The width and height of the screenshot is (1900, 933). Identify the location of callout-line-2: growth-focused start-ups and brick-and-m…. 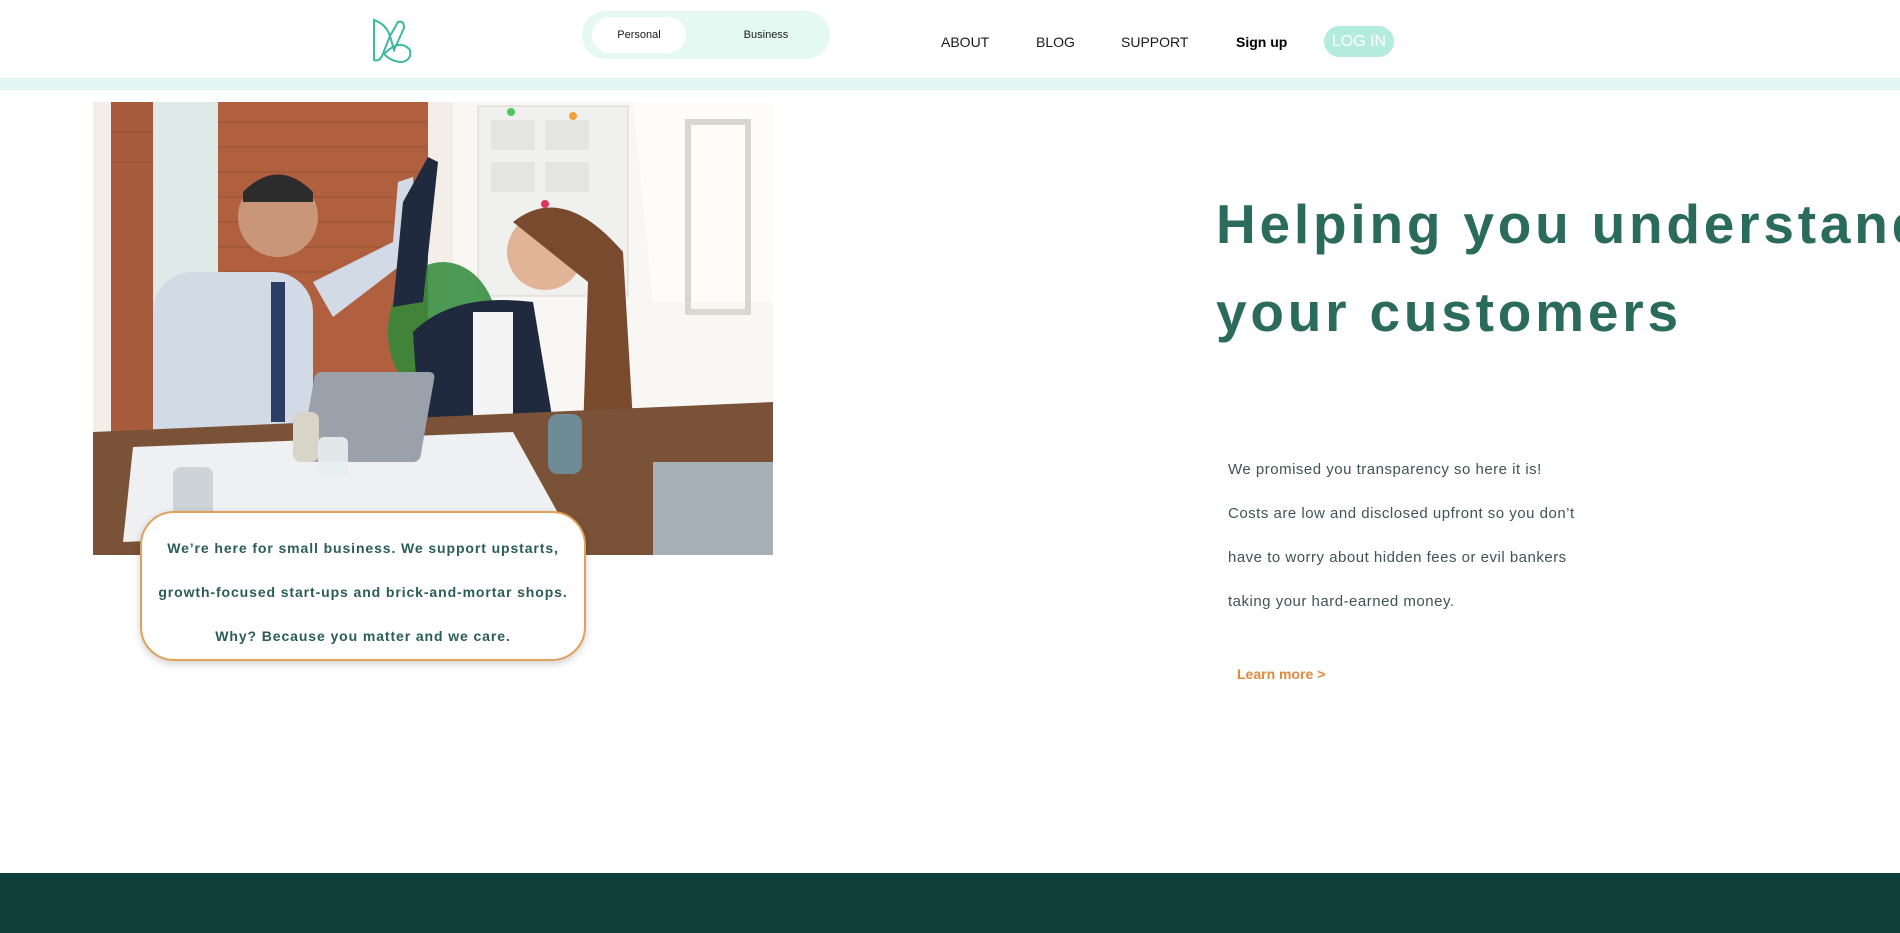
(363, 592).